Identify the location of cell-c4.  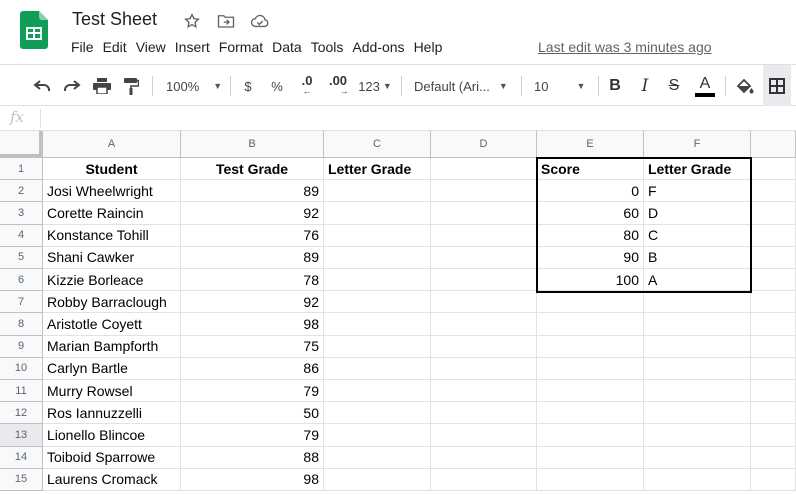
(377, 235).